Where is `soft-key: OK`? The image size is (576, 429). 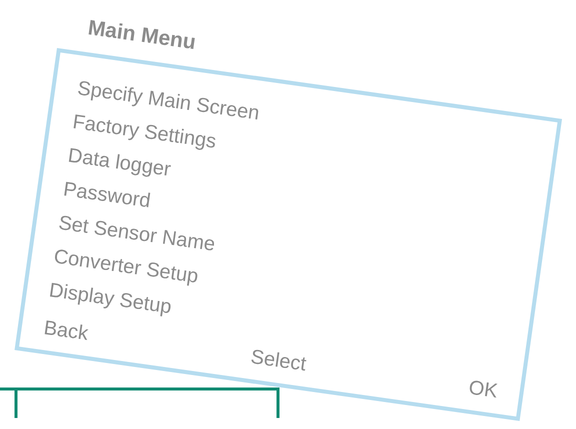 soft-key: OK is located at coordinates (483, 390).